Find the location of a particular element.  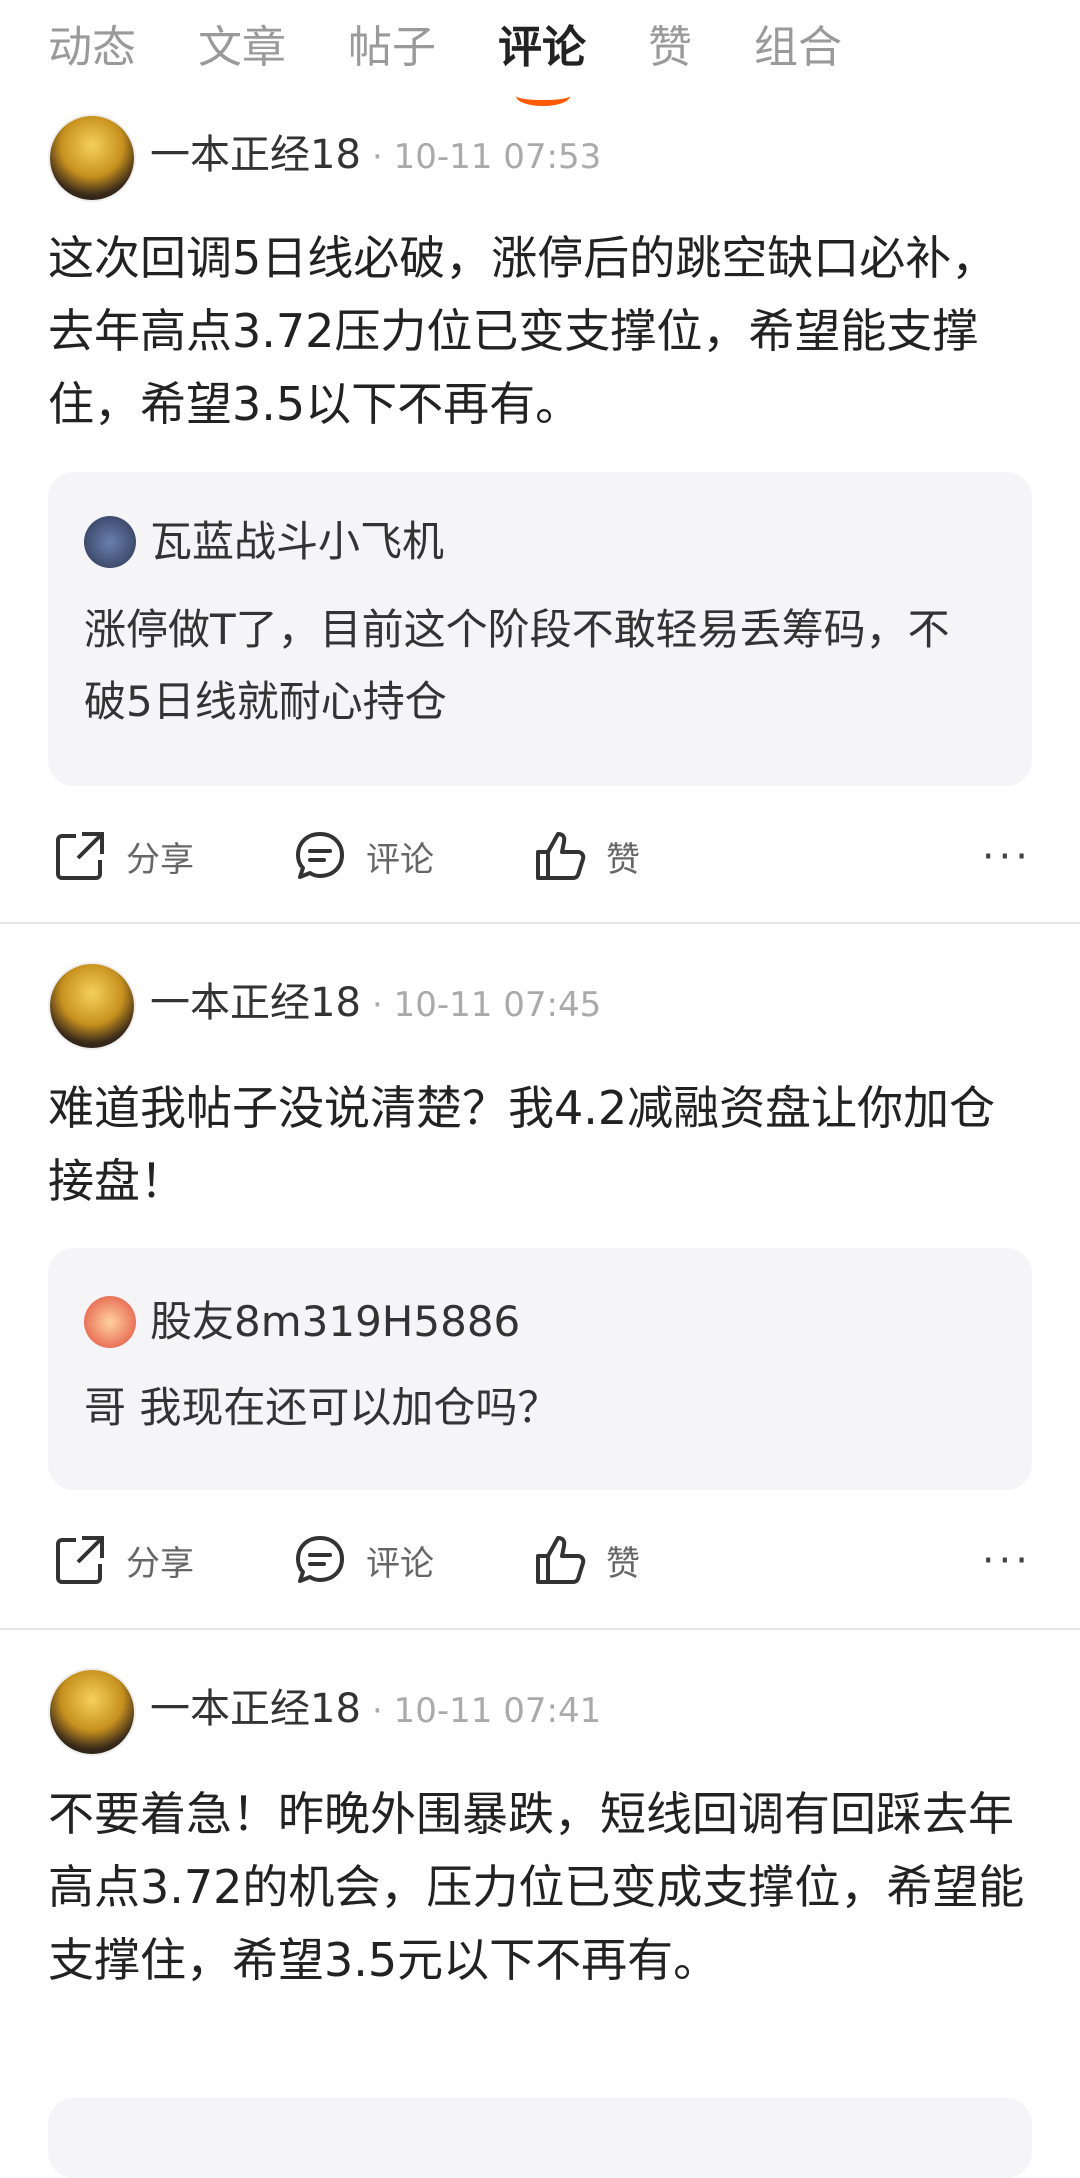

quoted-text: 涨停做T了，目前这个阶段不敢轻易丢筹码，不破5日线就耐心持仓 is located at coordinates (517, 665).